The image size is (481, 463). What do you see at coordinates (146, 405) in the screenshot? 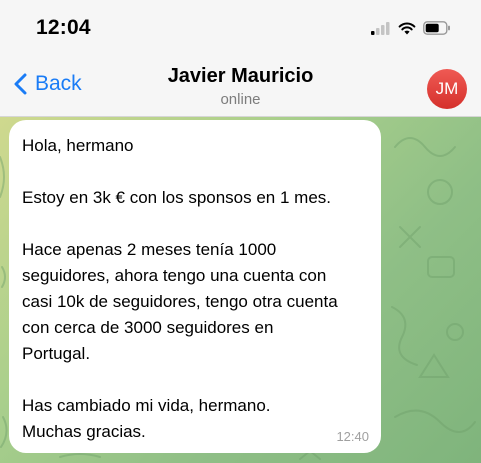
I see `message-line: Has cambiado mi vida, hermano.` at bounding box center [146, 405].